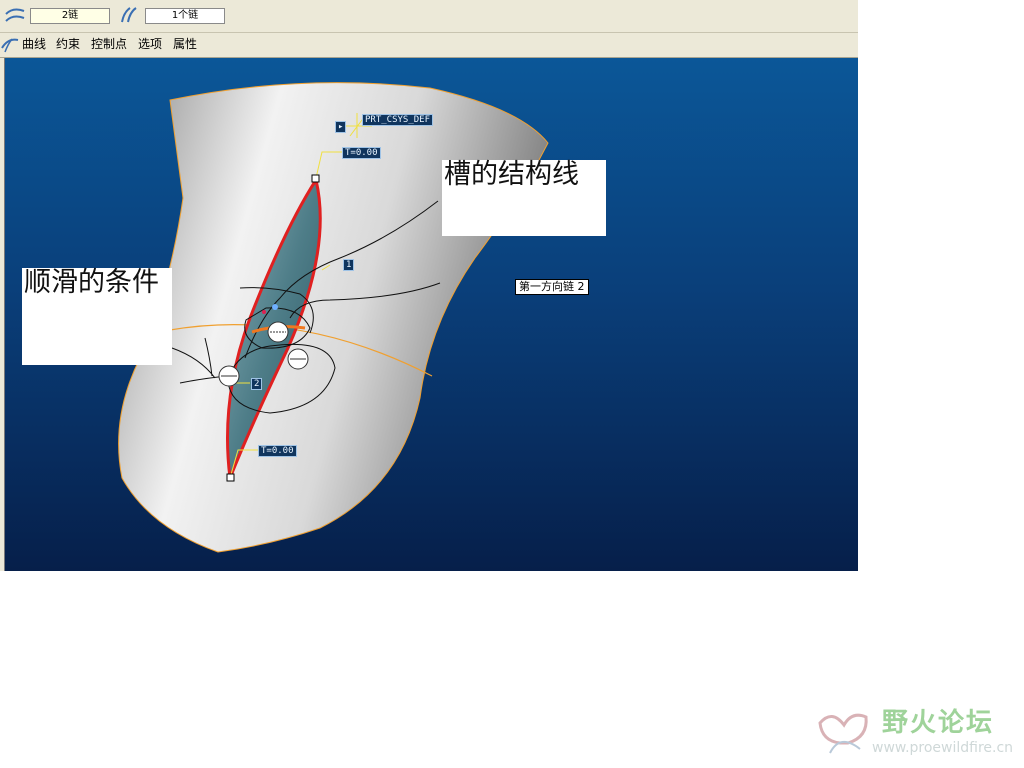 Image resolution: width=1024 pixels, height=768 pixels. What do you see at coordinates (429, 45) in the screenshot?
I see `slide-up-panel-bar` at bounding box center [429, 45].